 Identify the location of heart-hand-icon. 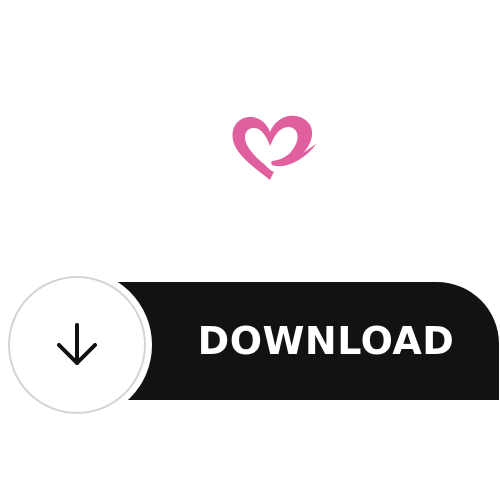
(274, 147).